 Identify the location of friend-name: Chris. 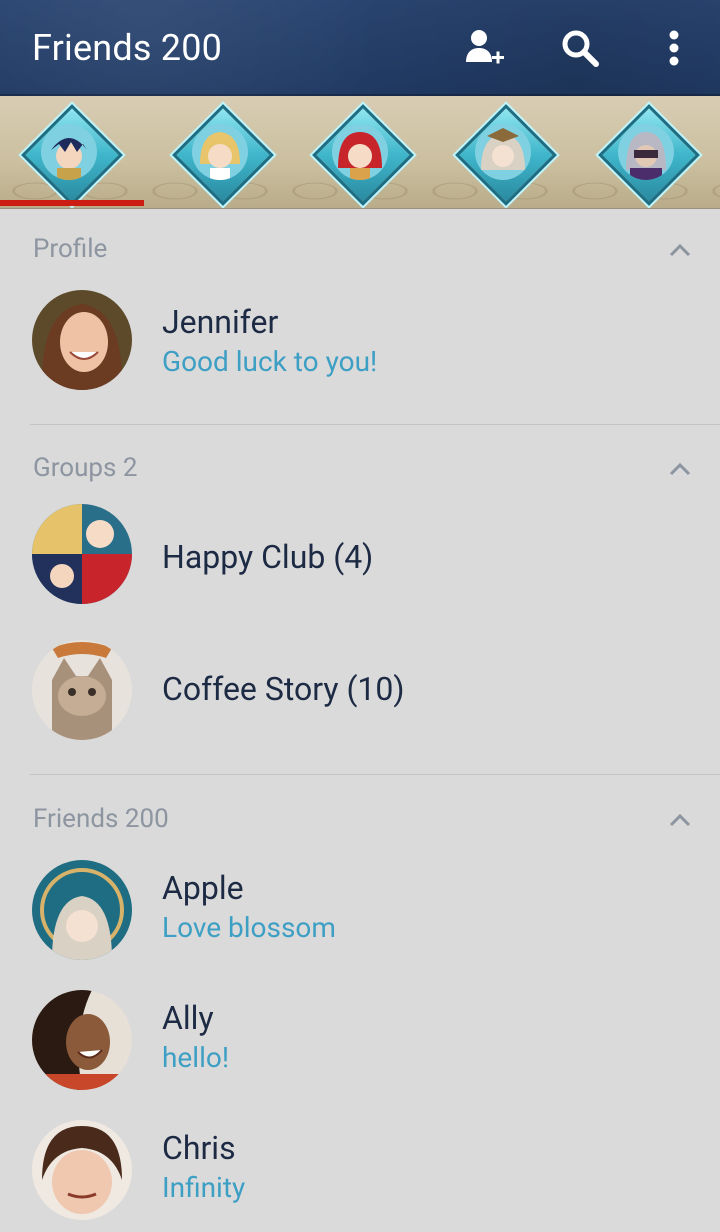
(199, 1148).